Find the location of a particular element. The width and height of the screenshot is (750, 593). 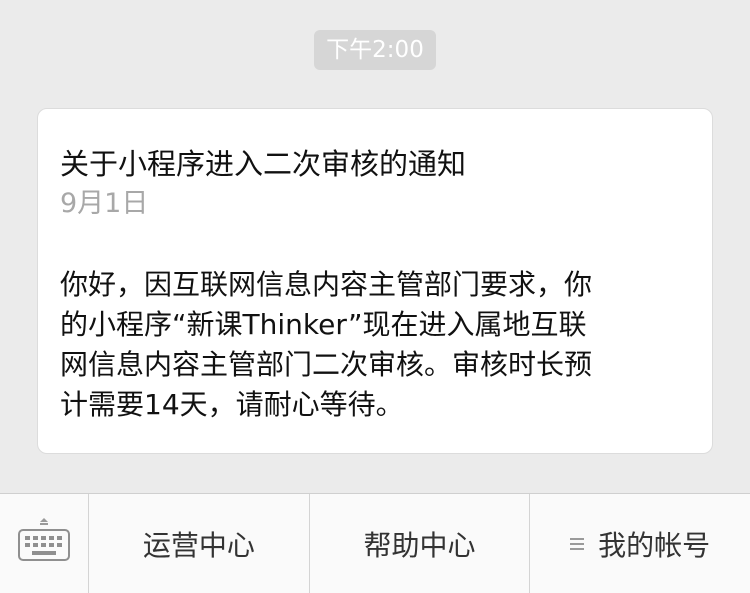

message-timestamp: 下午2:00 is located at coordinates (375, 50).